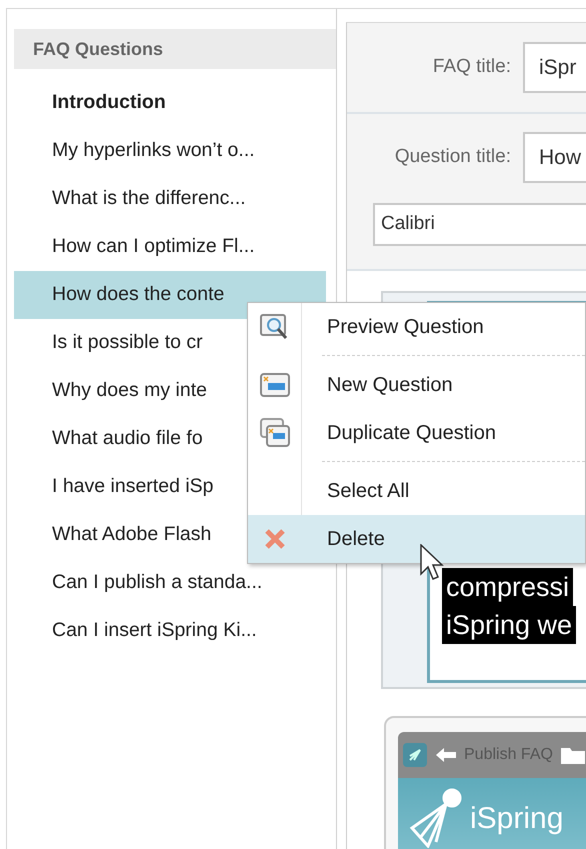 The image size is (586, 849). I want to click on field-label: FAQ title:, so click(472, 67).